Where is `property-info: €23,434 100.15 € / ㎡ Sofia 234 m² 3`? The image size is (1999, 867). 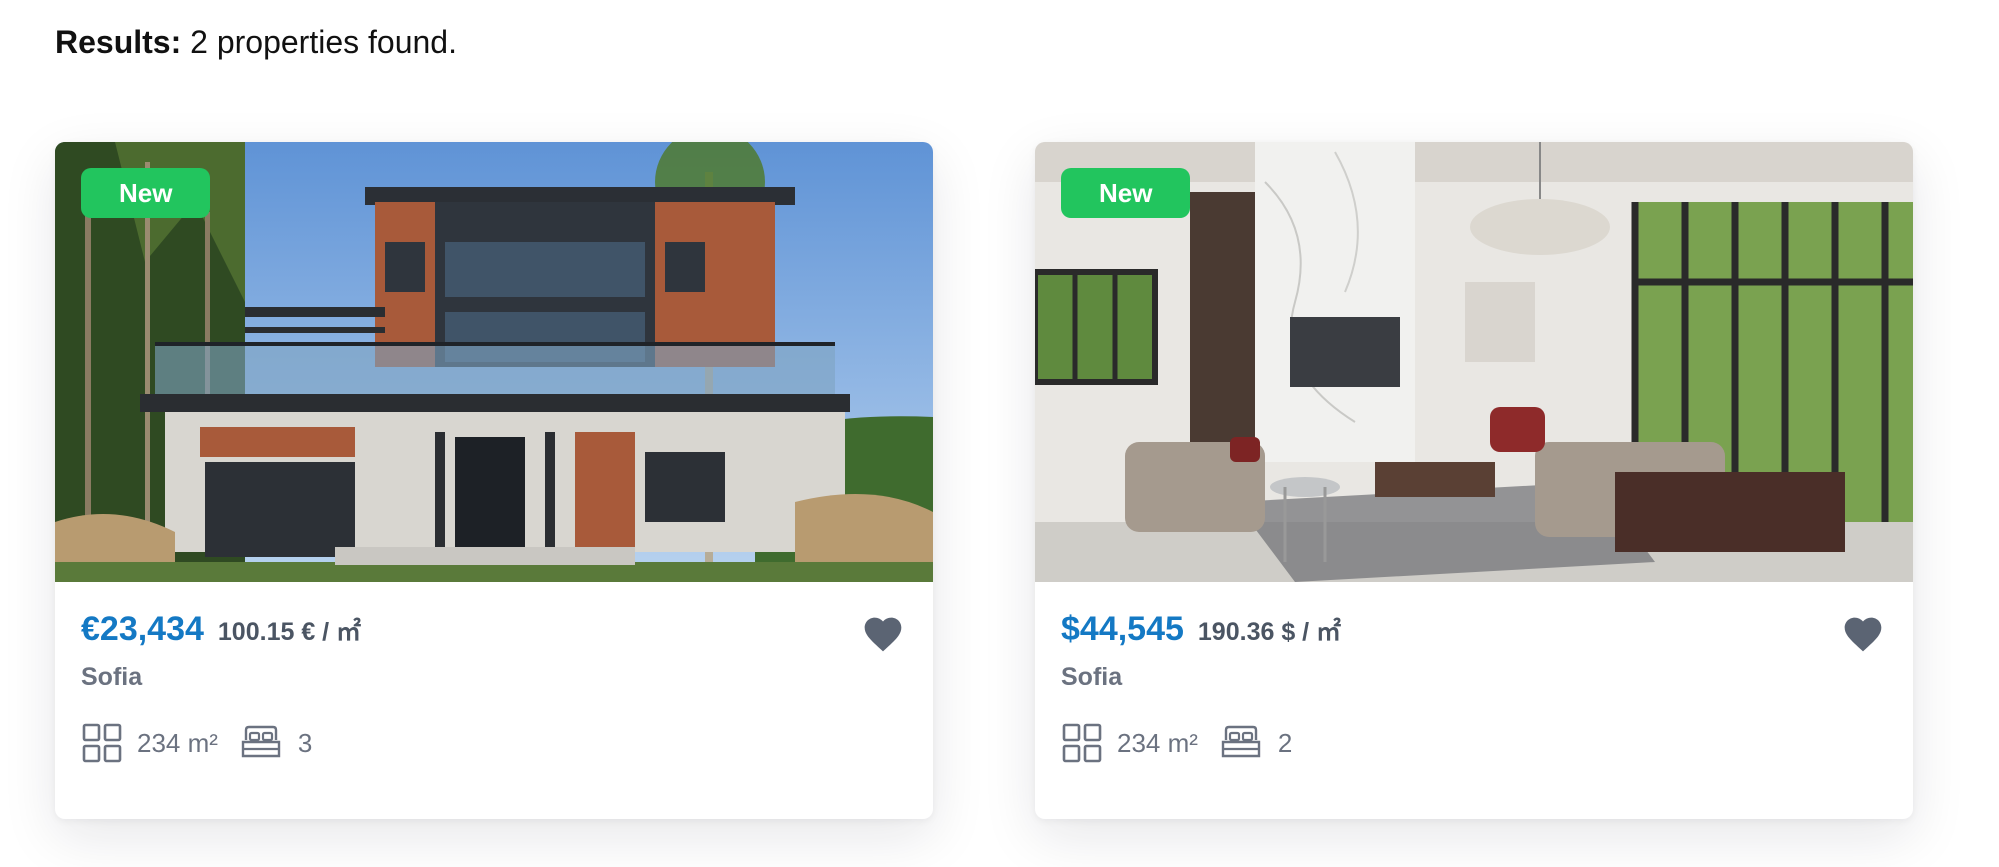 property-info: €23,434 100.15 € / ㎡ Sofia 234 m² 3 is located at coordinates (494, 686).